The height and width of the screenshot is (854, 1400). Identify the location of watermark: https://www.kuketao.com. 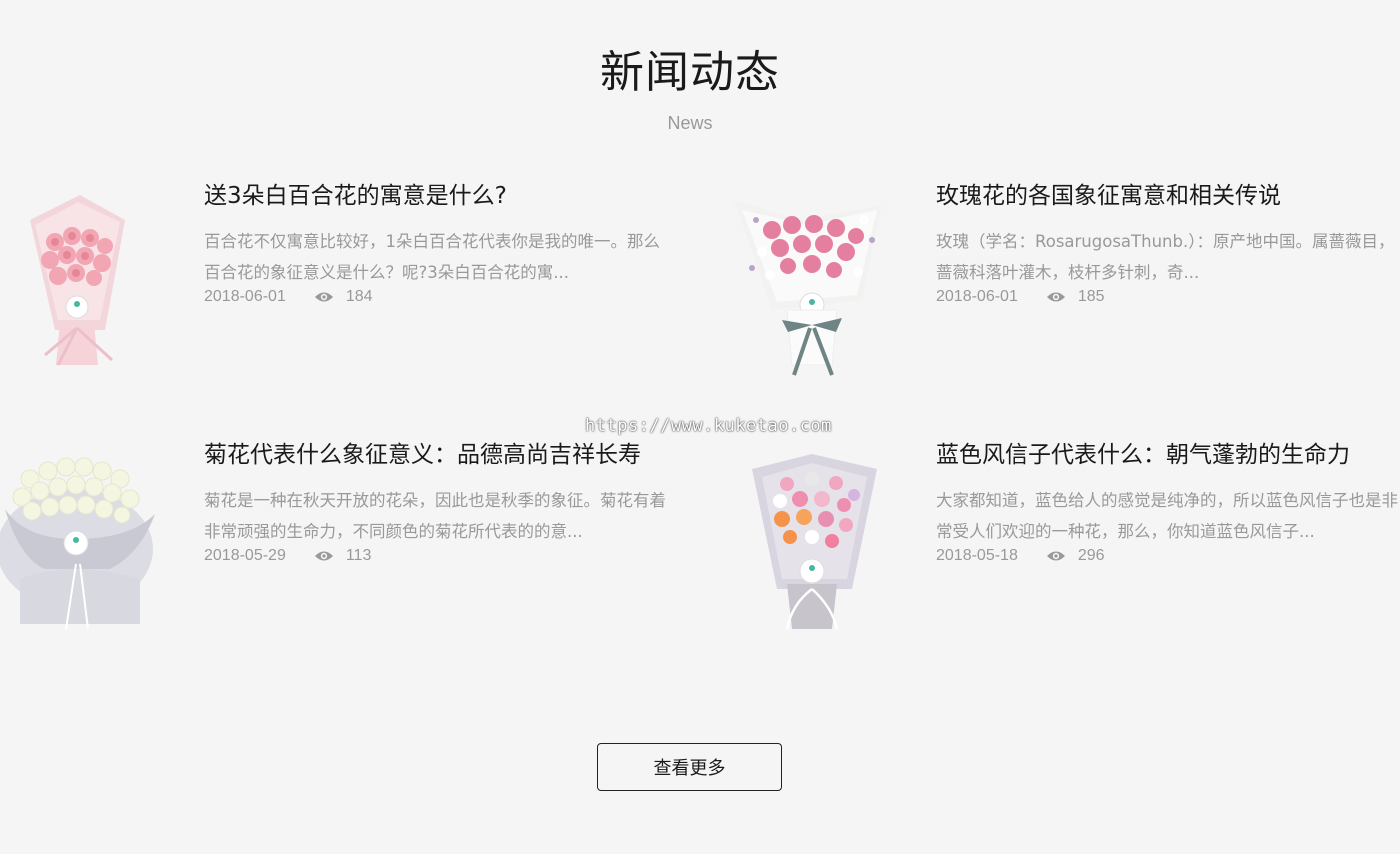
(708, 426).